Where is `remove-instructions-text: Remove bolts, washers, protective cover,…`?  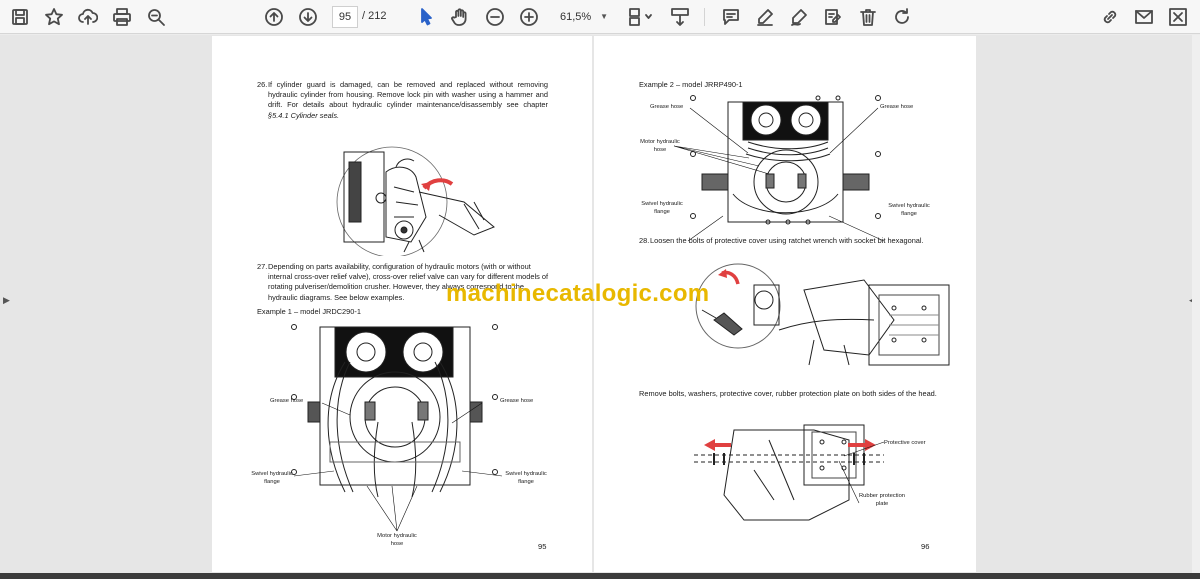 remove-instructions-text: Remove bolts, washers, protective cover,… is located at coordinates (788, 393).